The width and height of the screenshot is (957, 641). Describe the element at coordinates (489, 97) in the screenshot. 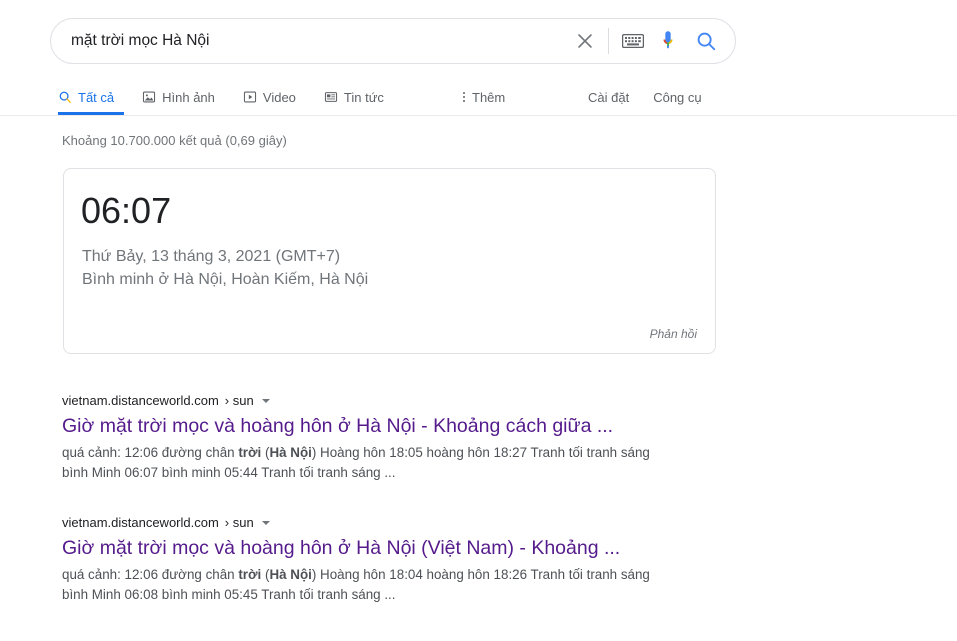

I see `tab-more-label: Thêm` at that location.